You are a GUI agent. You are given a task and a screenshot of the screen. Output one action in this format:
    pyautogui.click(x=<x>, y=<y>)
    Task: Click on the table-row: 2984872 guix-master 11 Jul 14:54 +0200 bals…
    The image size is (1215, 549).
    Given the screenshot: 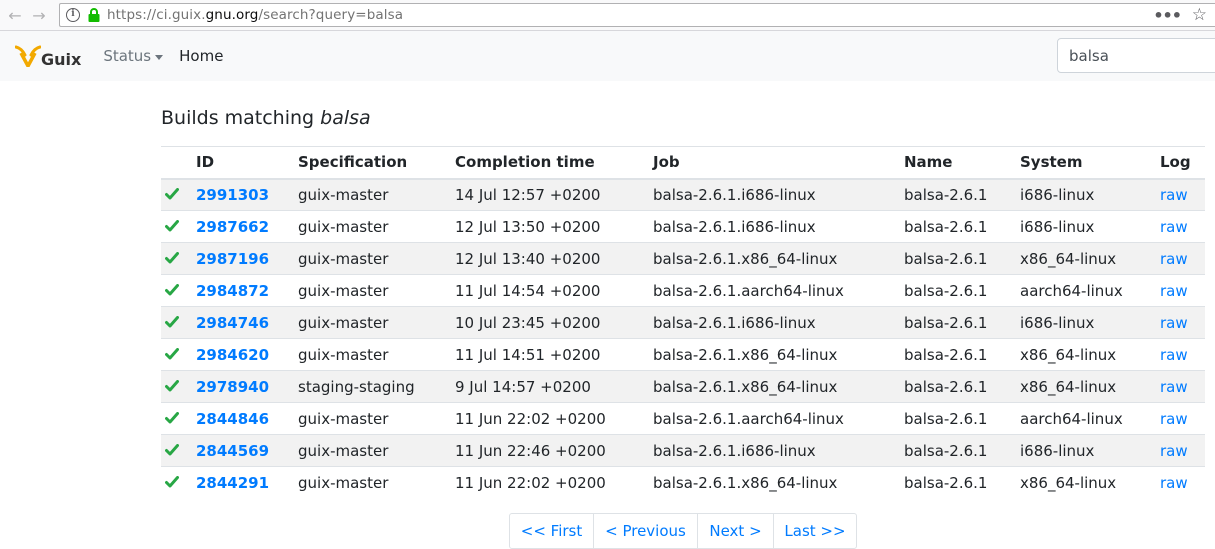 What is the action you would take?
    pyautogui.click(x=683, y=290)
    